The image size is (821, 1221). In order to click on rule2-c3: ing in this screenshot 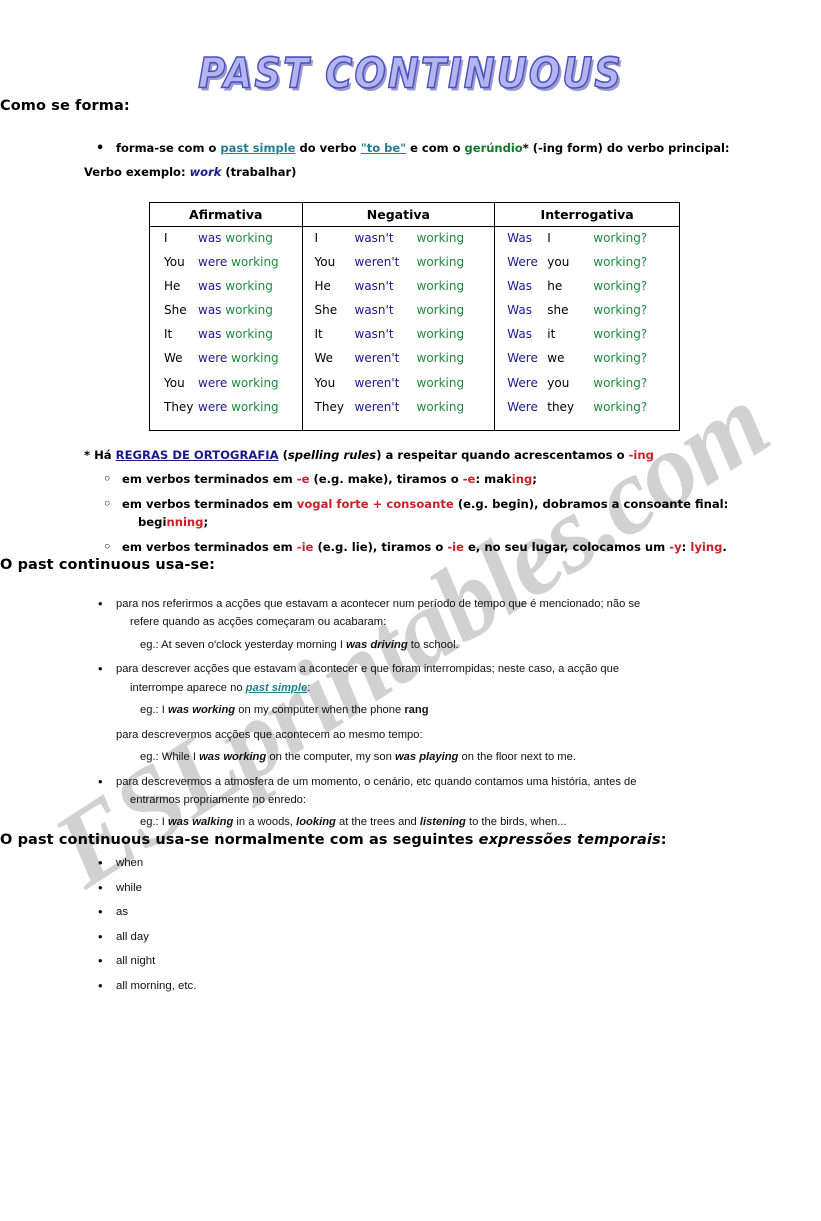, I will do `click(193, 522)`.